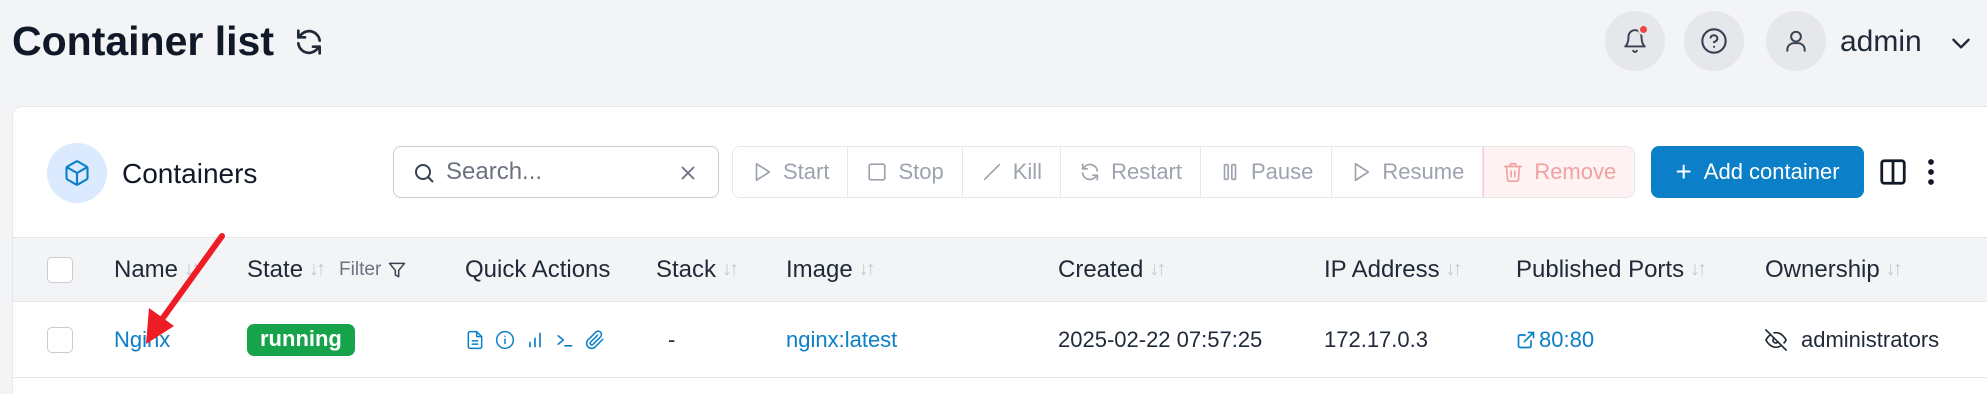 The image size is (1987, 394). I want to click on restart-button: Restart, so click(1131, 172).